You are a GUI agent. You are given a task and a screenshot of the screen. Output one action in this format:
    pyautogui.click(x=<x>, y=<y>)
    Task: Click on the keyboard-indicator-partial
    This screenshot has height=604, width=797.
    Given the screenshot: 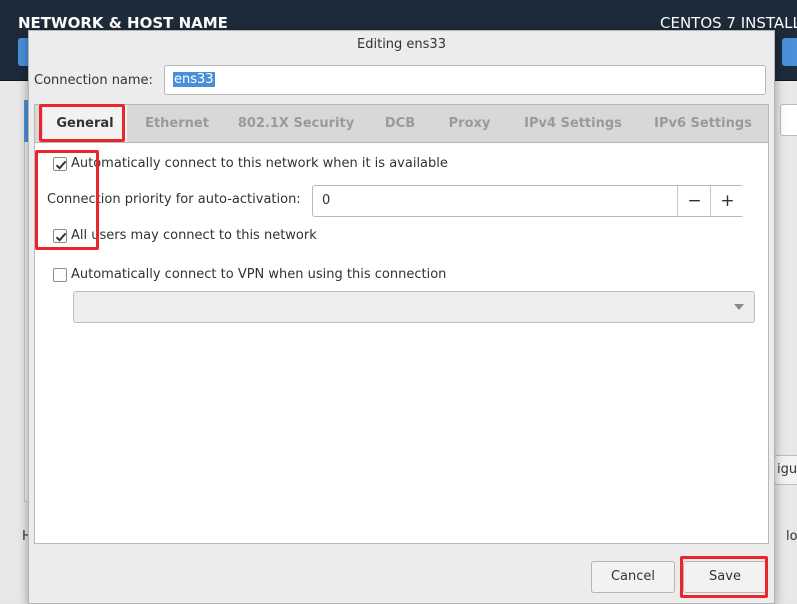 What is the action you would take?
    pyautogui.click(x=789, y=52)
    